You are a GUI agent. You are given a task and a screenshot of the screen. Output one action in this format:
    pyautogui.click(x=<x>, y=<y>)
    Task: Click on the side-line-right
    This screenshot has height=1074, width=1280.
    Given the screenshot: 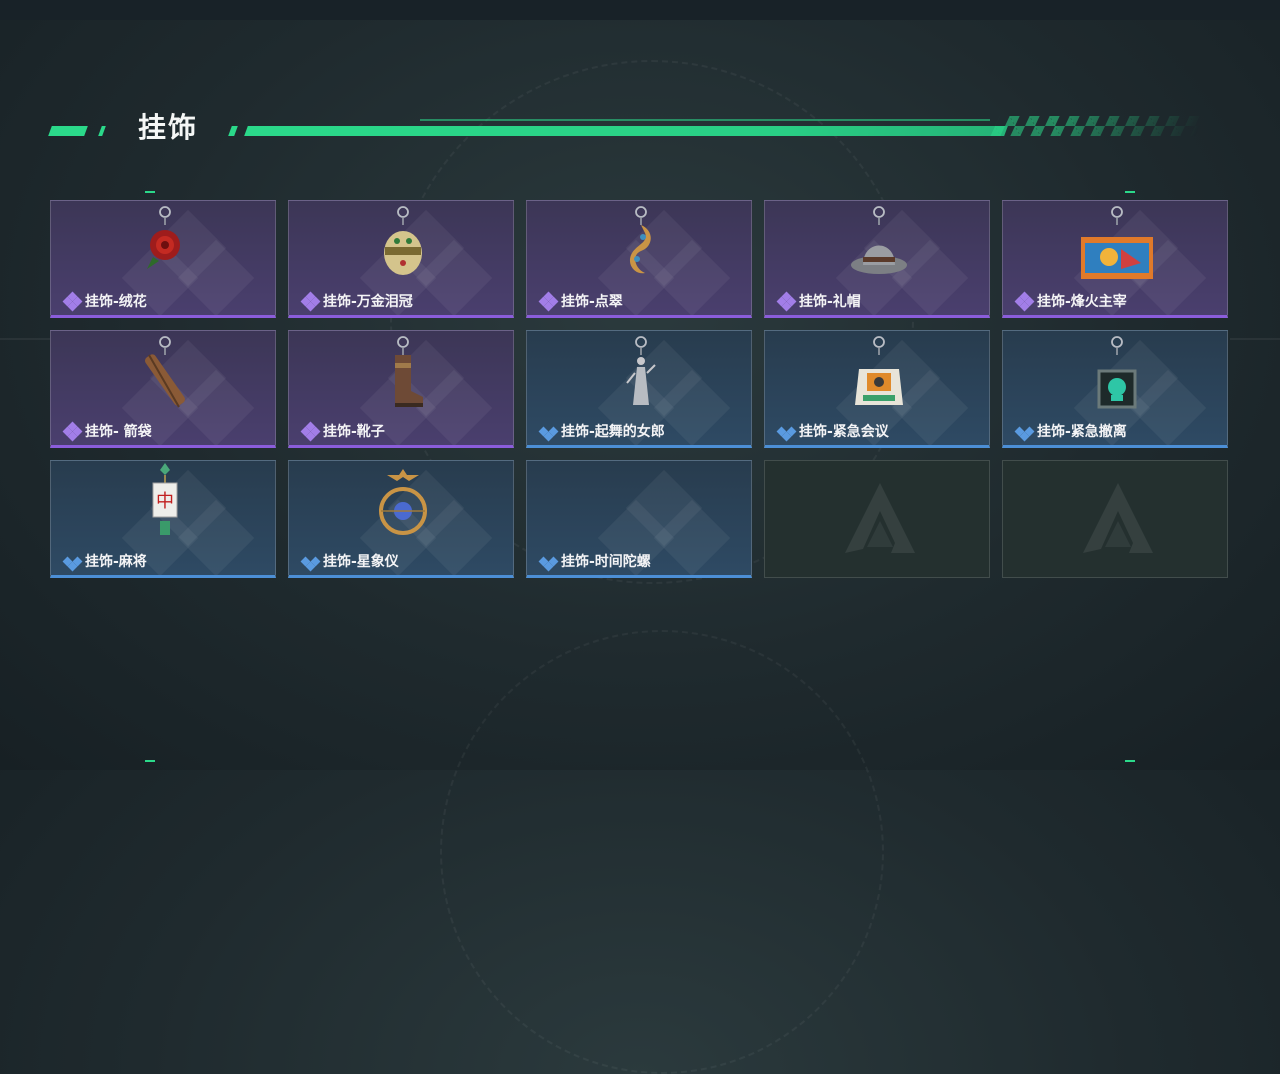 What is the action you would take?
    pyautogui.click(x=1255, y=339)
    